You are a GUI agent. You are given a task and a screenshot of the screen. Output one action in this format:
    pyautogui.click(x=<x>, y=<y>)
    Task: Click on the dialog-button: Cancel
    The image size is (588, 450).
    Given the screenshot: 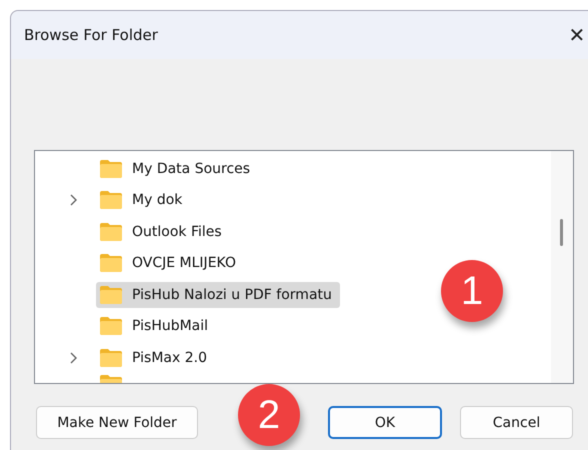 What is the action you would take?
    pyautogui.click(x=516, y=422)
    